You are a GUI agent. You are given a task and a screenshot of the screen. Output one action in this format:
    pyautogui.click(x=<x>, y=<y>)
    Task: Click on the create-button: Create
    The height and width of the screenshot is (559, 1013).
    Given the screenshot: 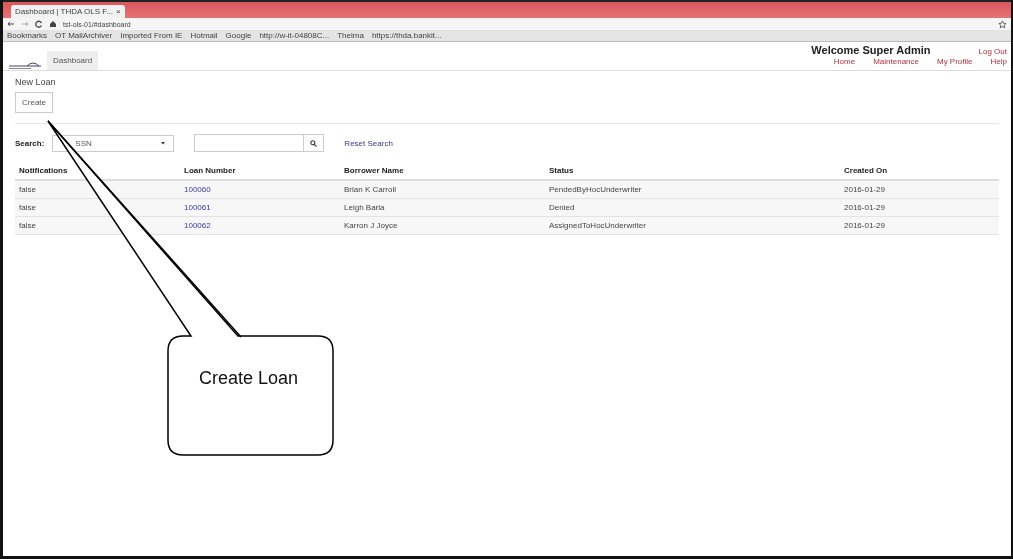 What is the action you would take?
    pyautogui.click(x=34, y=102)
    